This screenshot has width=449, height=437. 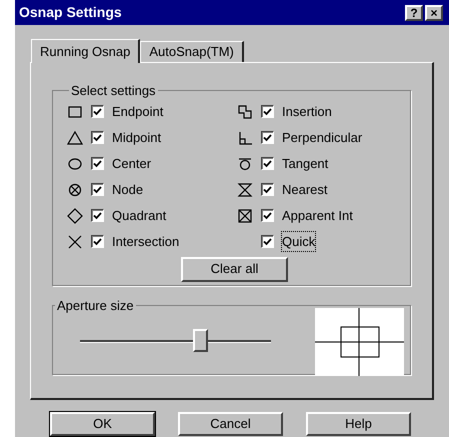 I want to click on close-button: ×, so click(x=434, y=12).